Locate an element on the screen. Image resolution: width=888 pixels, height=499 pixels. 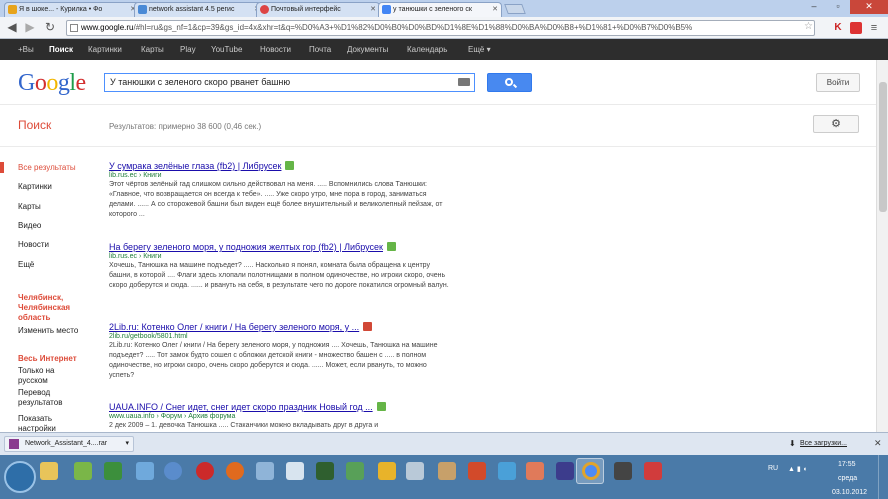
gbar-plus: +Вы is located at coordinates (26, 49).